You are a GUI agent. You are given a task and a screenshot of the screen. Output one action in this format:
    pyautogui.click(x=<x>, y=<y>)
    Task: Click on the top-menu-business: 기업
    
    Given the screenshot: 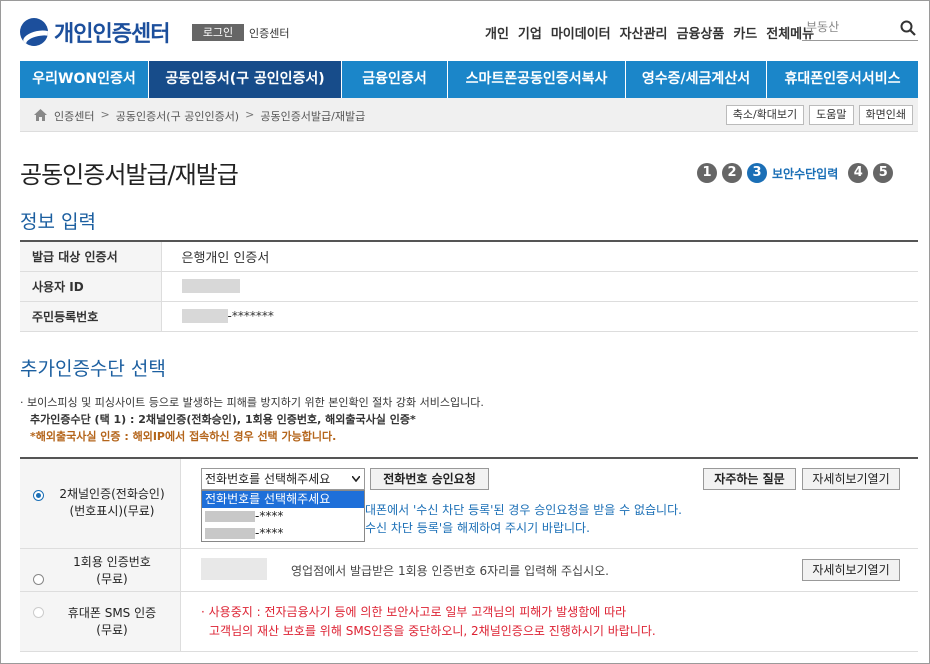 What is the action you would take?
    pyautogui.click(x=530, y=32)
    